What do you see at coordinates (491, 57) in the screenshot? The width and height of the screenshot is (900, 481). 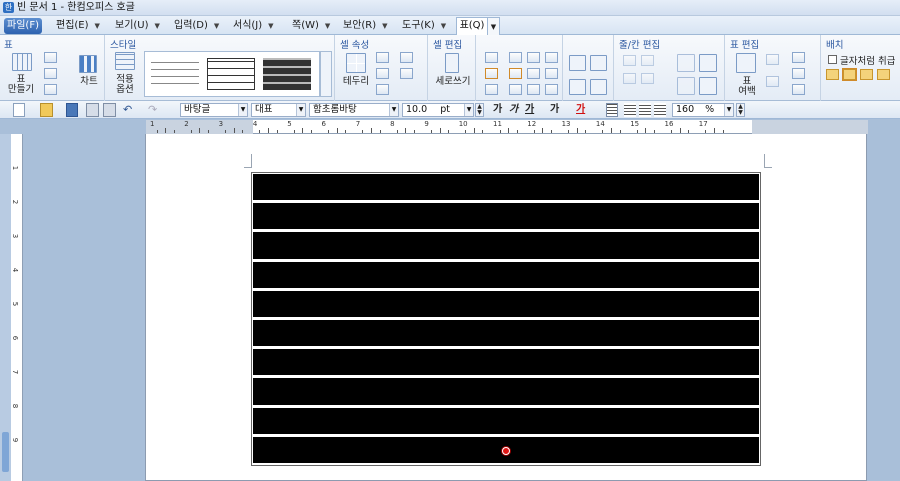 I see `align-top-icon` at bounding box center [491, 57].